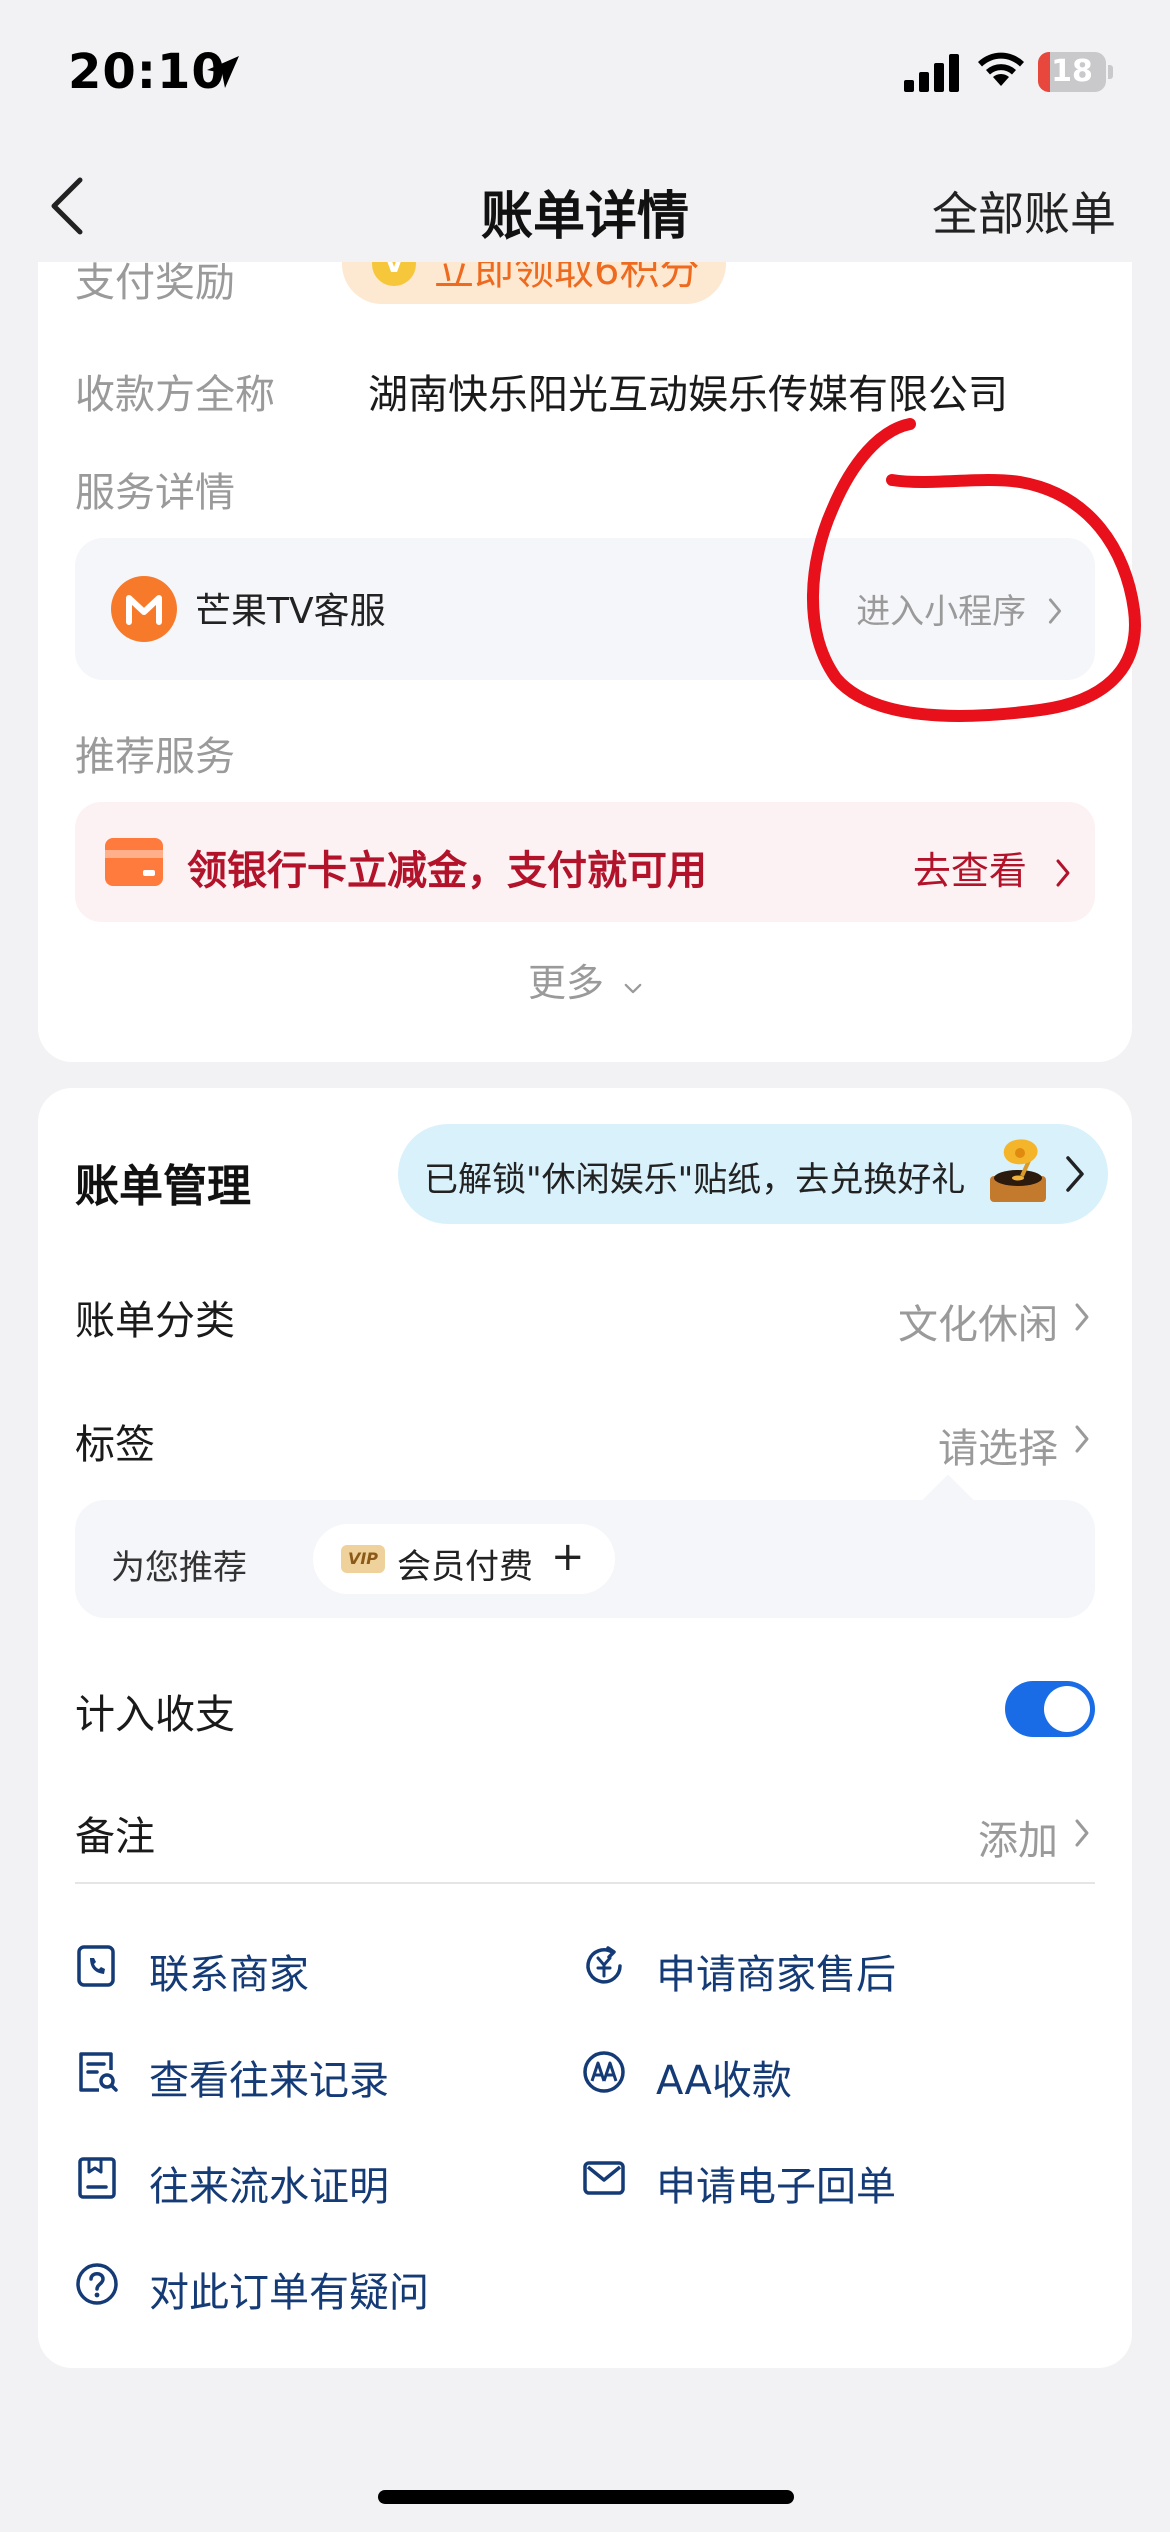 The image size is (1170, 2532). Describe the element at coordinates (688, 395) in the screenshot. I see `payee-value: 湖南快乐阳光互动娱乐传媒有限公司` at that location.